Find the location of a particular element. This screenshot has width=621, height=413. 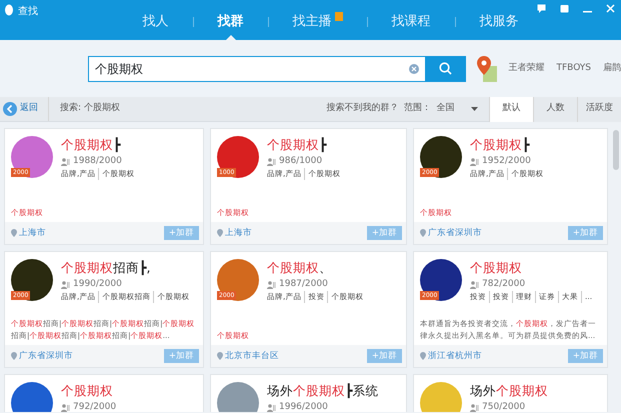

scrollbar is located at coordinates (616, 150).